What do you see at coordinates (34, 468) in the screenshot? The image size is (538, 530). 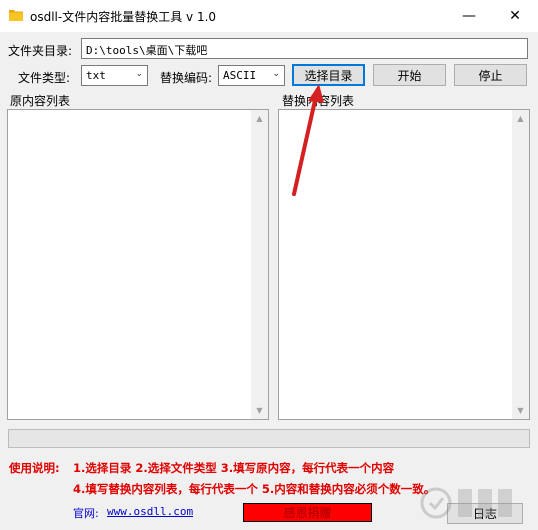 I see `help-title: 使用说明:` at bounding box center [34, 468].